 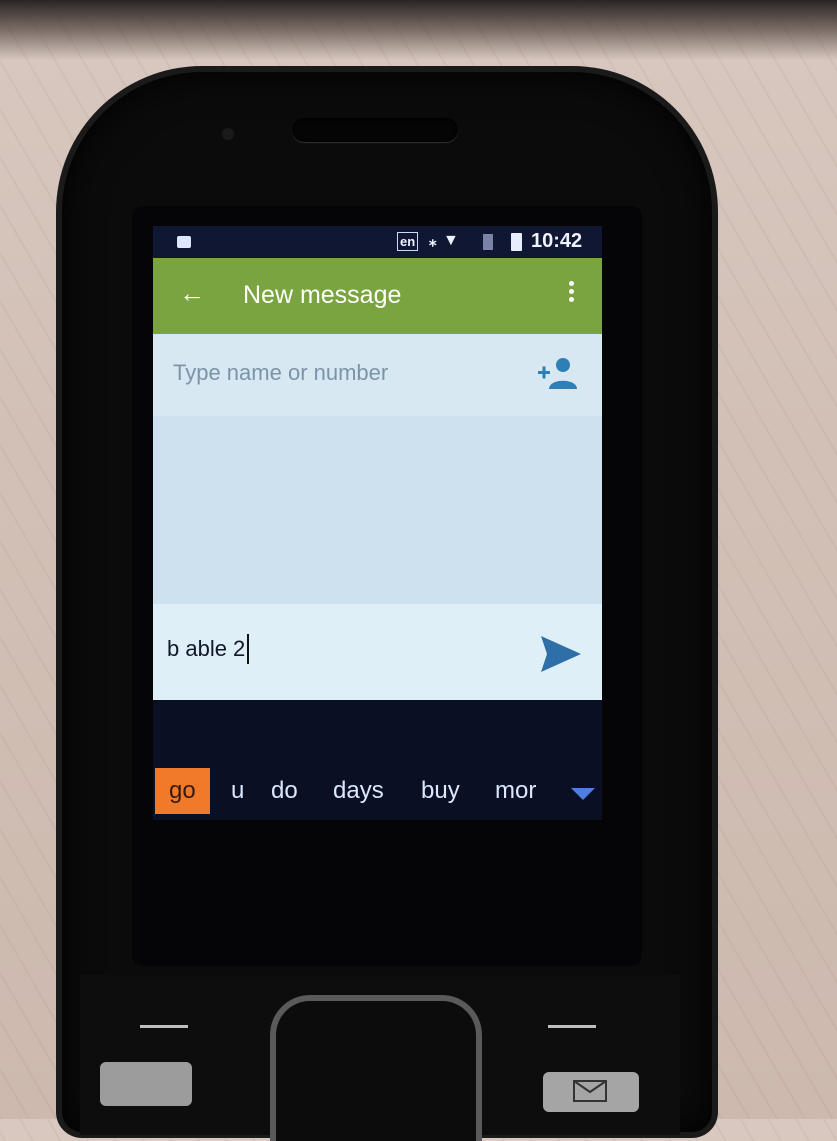 What do you see at coordinates (182, 791) in the screenshot?
I see `suggestion-item-selected: go` at bounding box center [182, 791].